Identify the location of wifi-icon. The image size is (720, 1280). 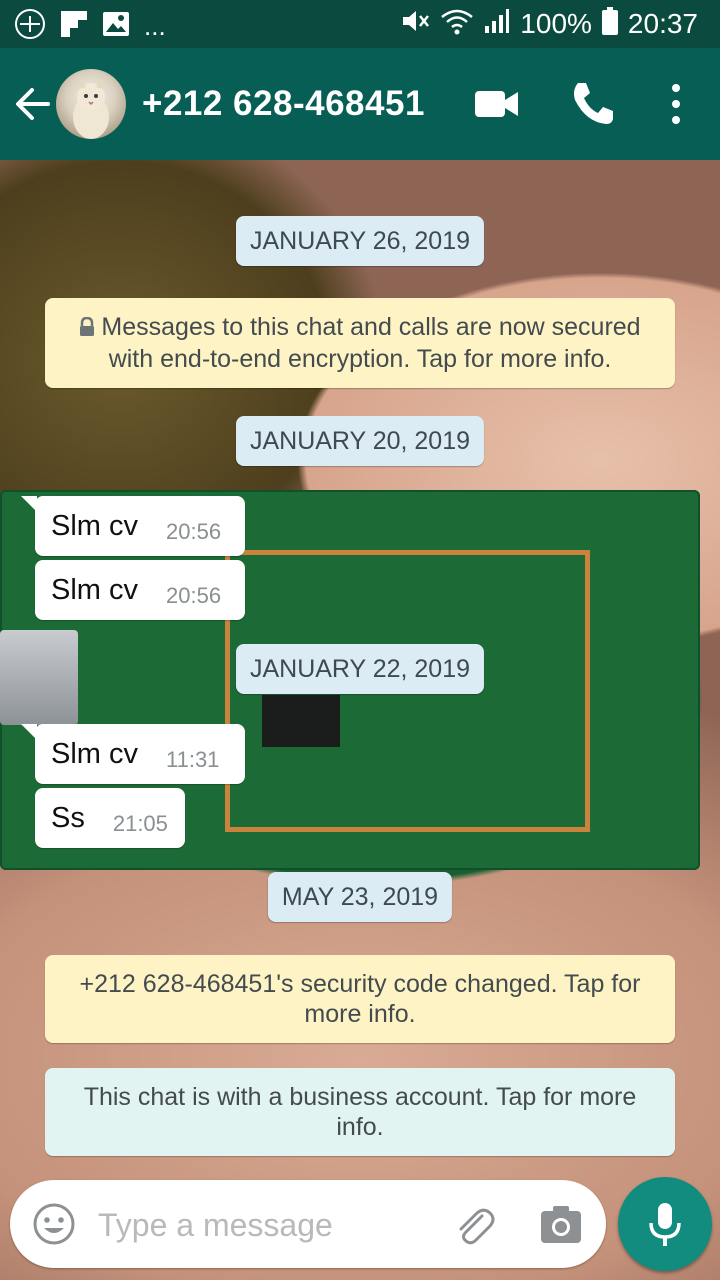
(457, 24).